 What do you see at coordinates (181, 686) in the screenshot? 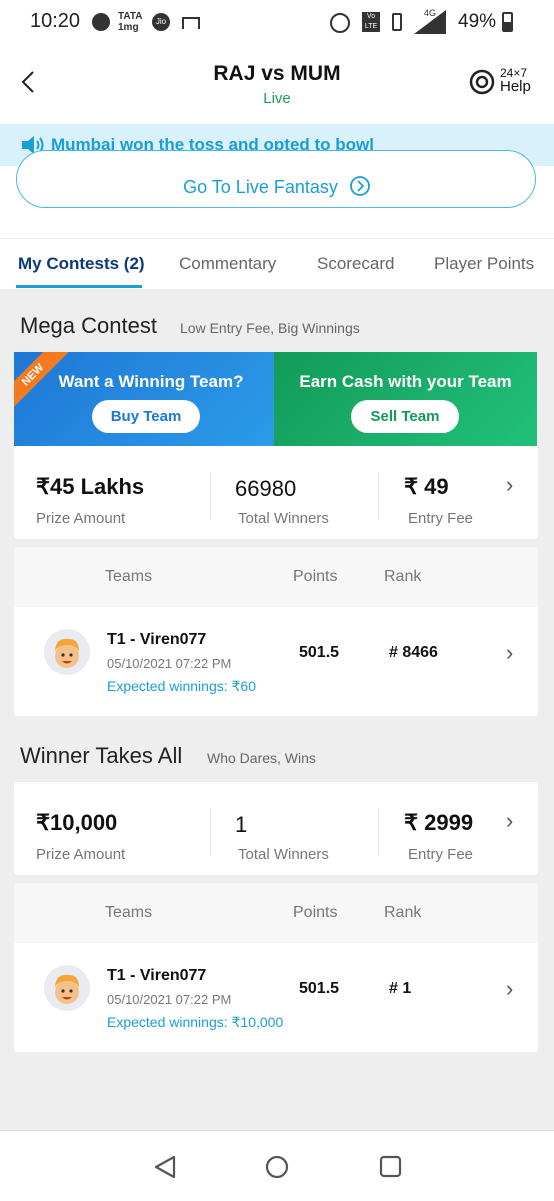
I see `expected-winnings: Expected winnings: ₹60` at bounding box center [181, 686].